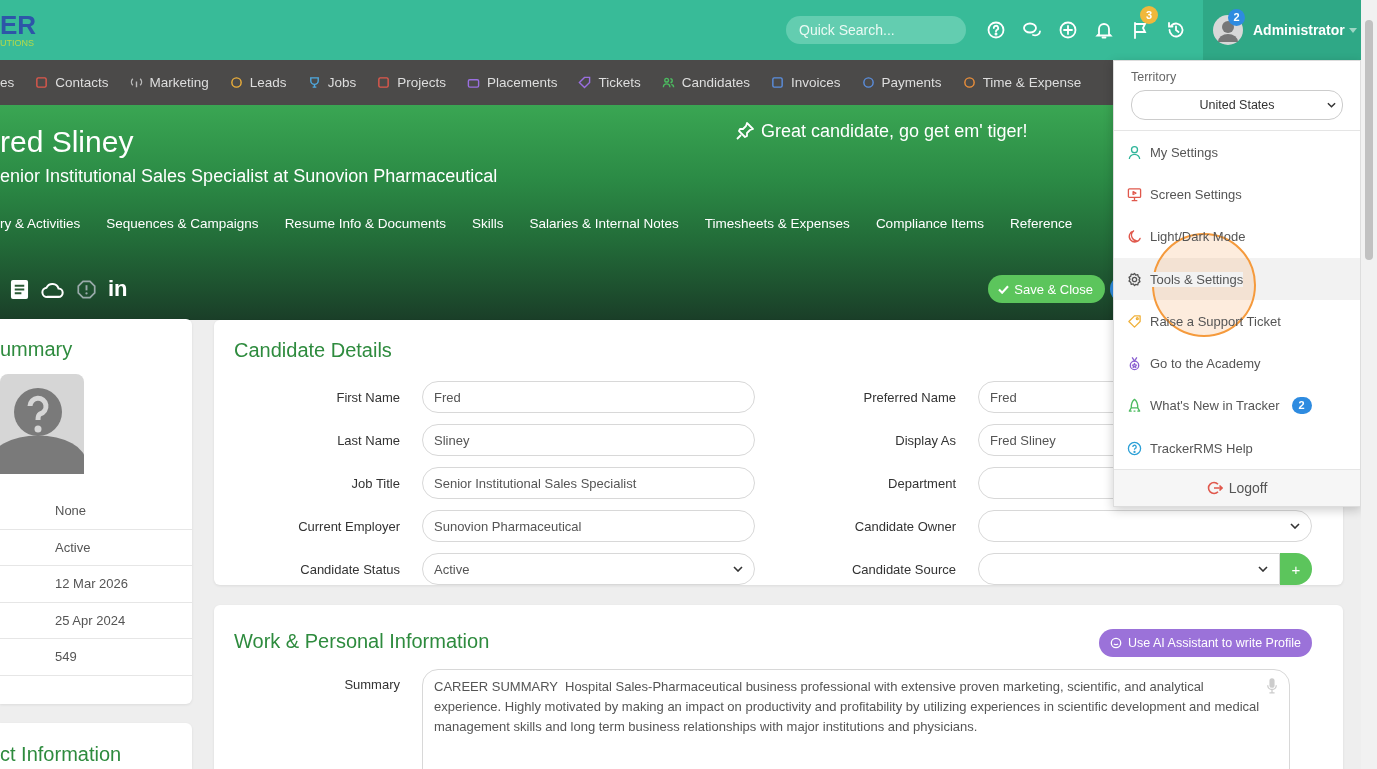 Image resolution: width=1377 pixels, height=769 pixels. Describe the element at coordinates (668, 82) in the screenshot. I see `candidates-icon` at that location.